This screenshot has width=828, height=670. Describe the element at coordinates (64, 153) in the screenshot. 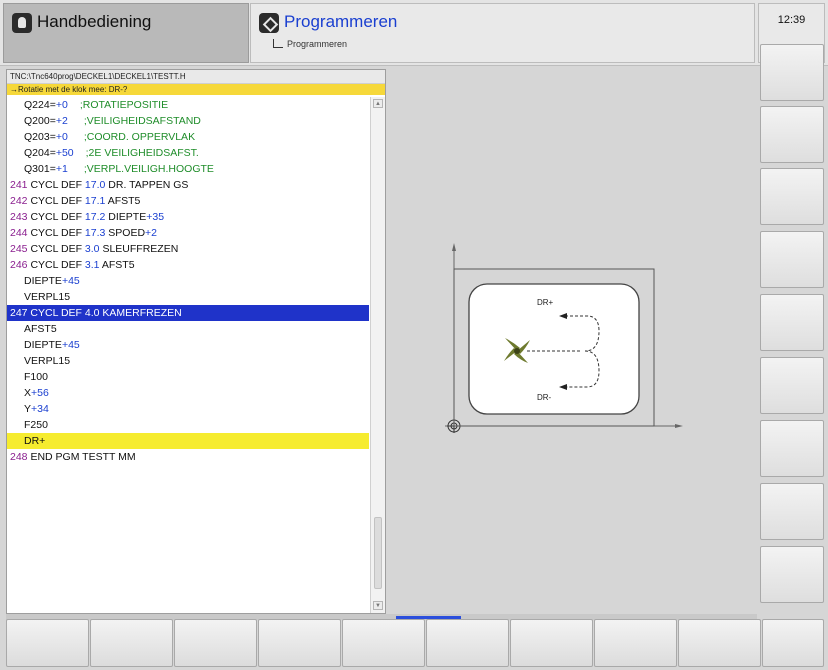

I see `q-parameter-value: +50` at that location.